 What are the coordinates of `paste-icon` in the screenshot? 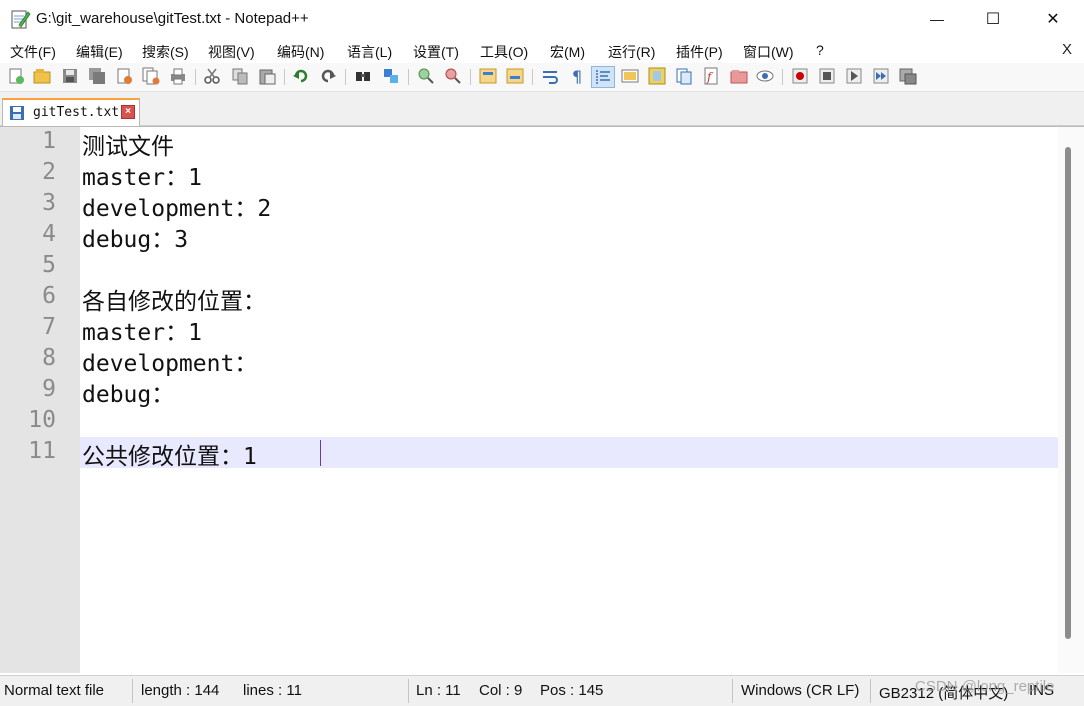 It's located at (267, 76).